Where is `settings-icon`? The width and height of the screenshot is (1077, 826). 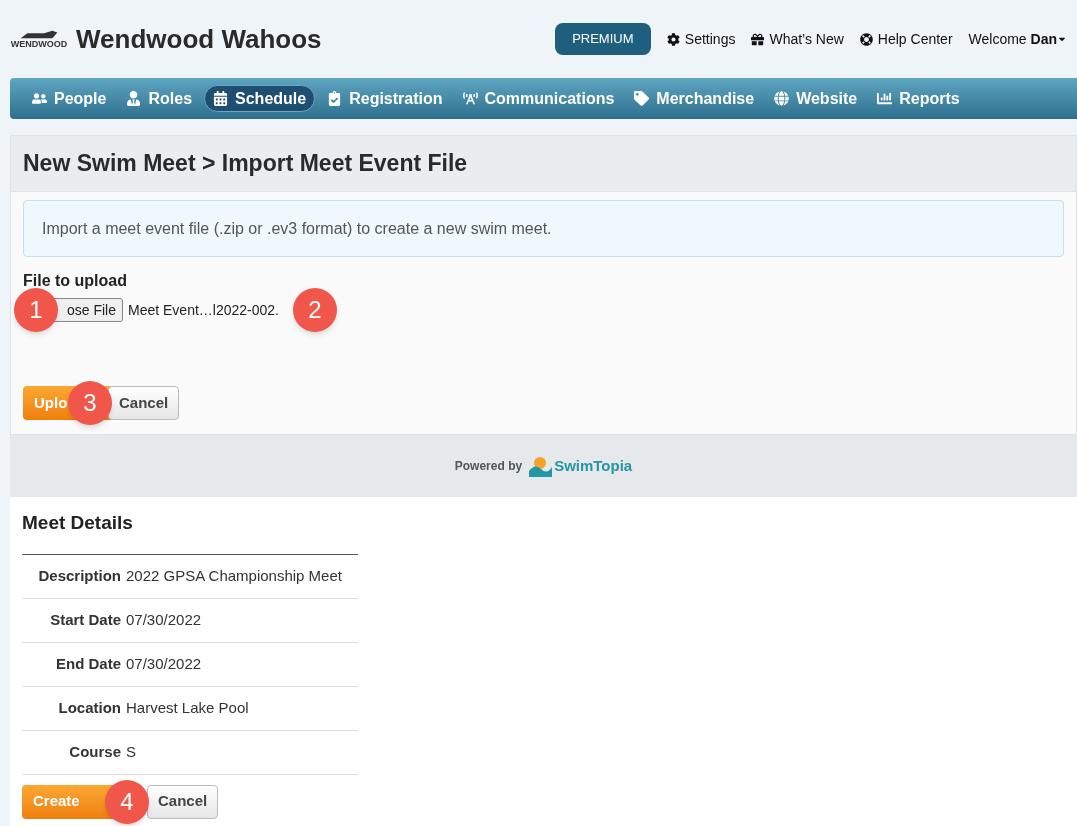
settings-icon is located at coordinates (673, 39).